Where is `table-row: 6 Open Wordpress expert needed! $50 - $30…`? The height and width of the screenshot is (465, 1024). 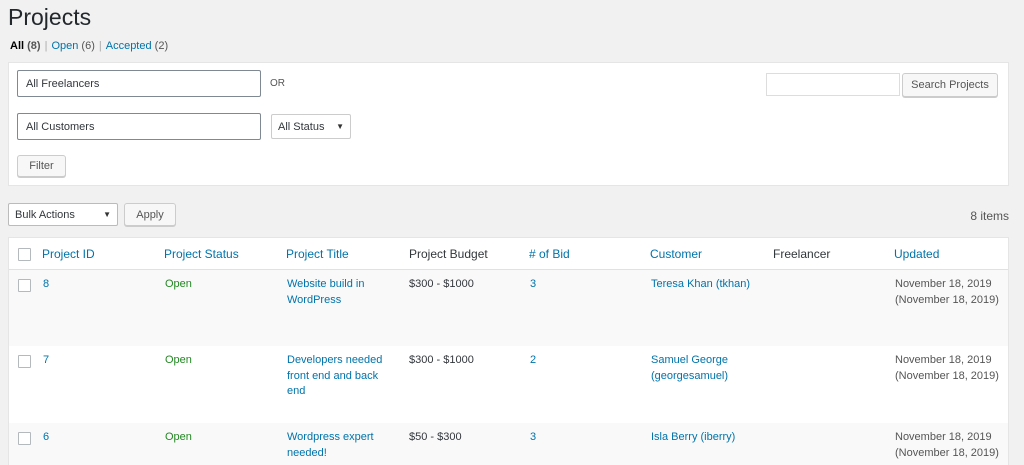 table-row: 6 Open Wordpress expert needed! $50 - $30… is located at coordinates (508, 444).